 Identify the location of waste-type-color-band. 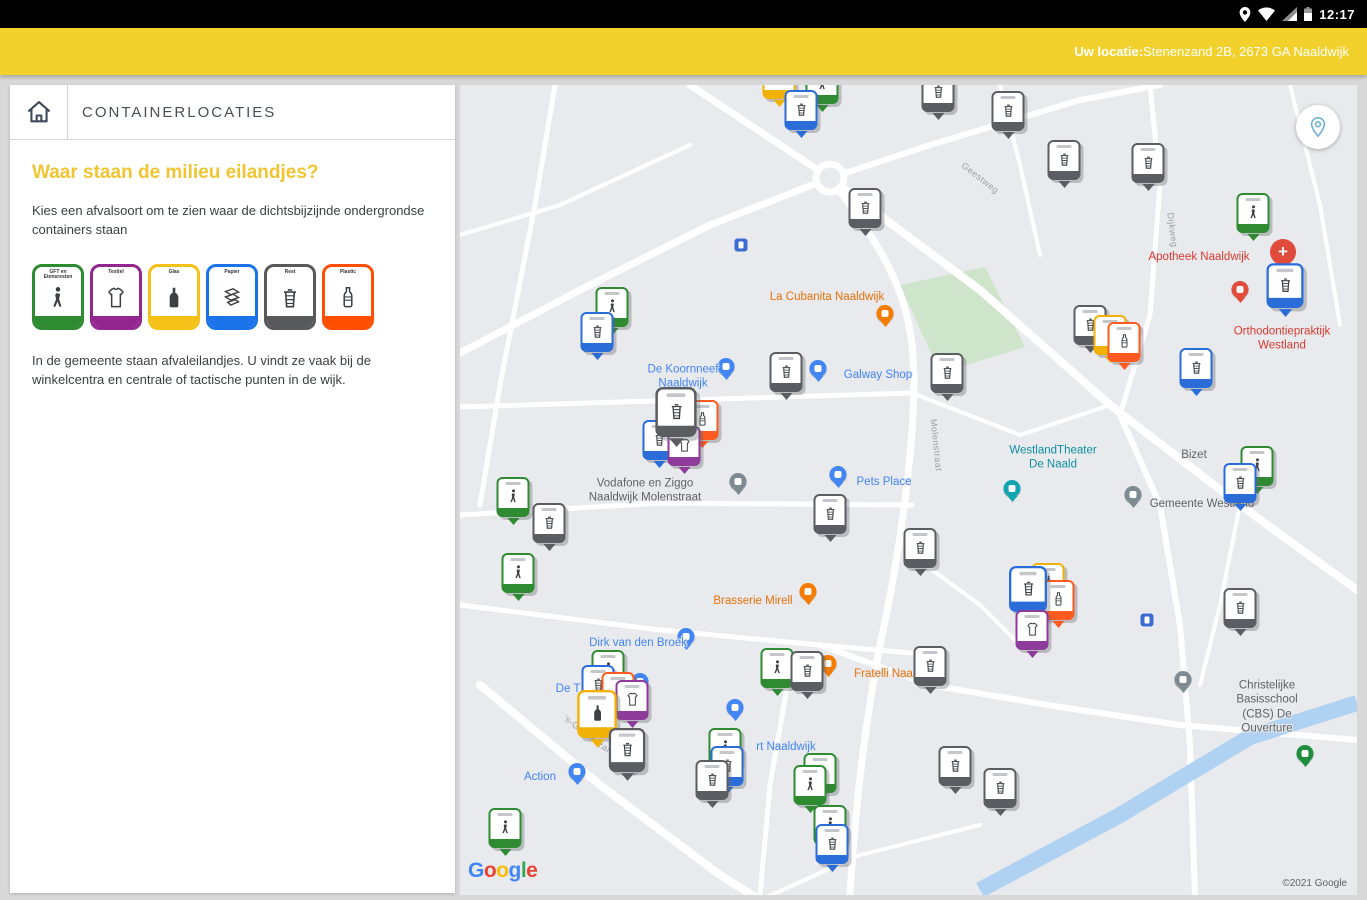
(290, 321).